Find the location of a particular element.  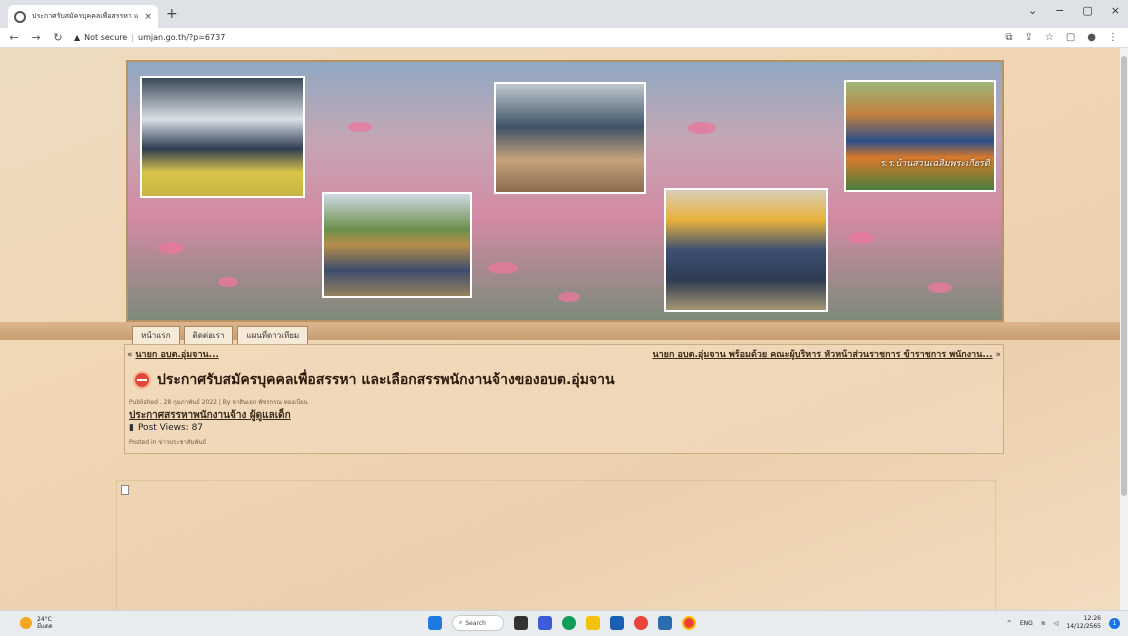

profile-icon: ● is located at coordinates (1091, 37).